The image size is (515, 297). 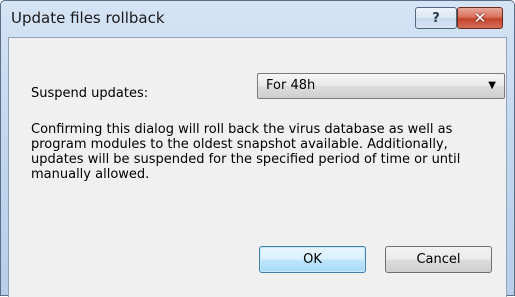 I want to click on suspend-duration-select: For 48h ▼, so click(x=381, y=86).